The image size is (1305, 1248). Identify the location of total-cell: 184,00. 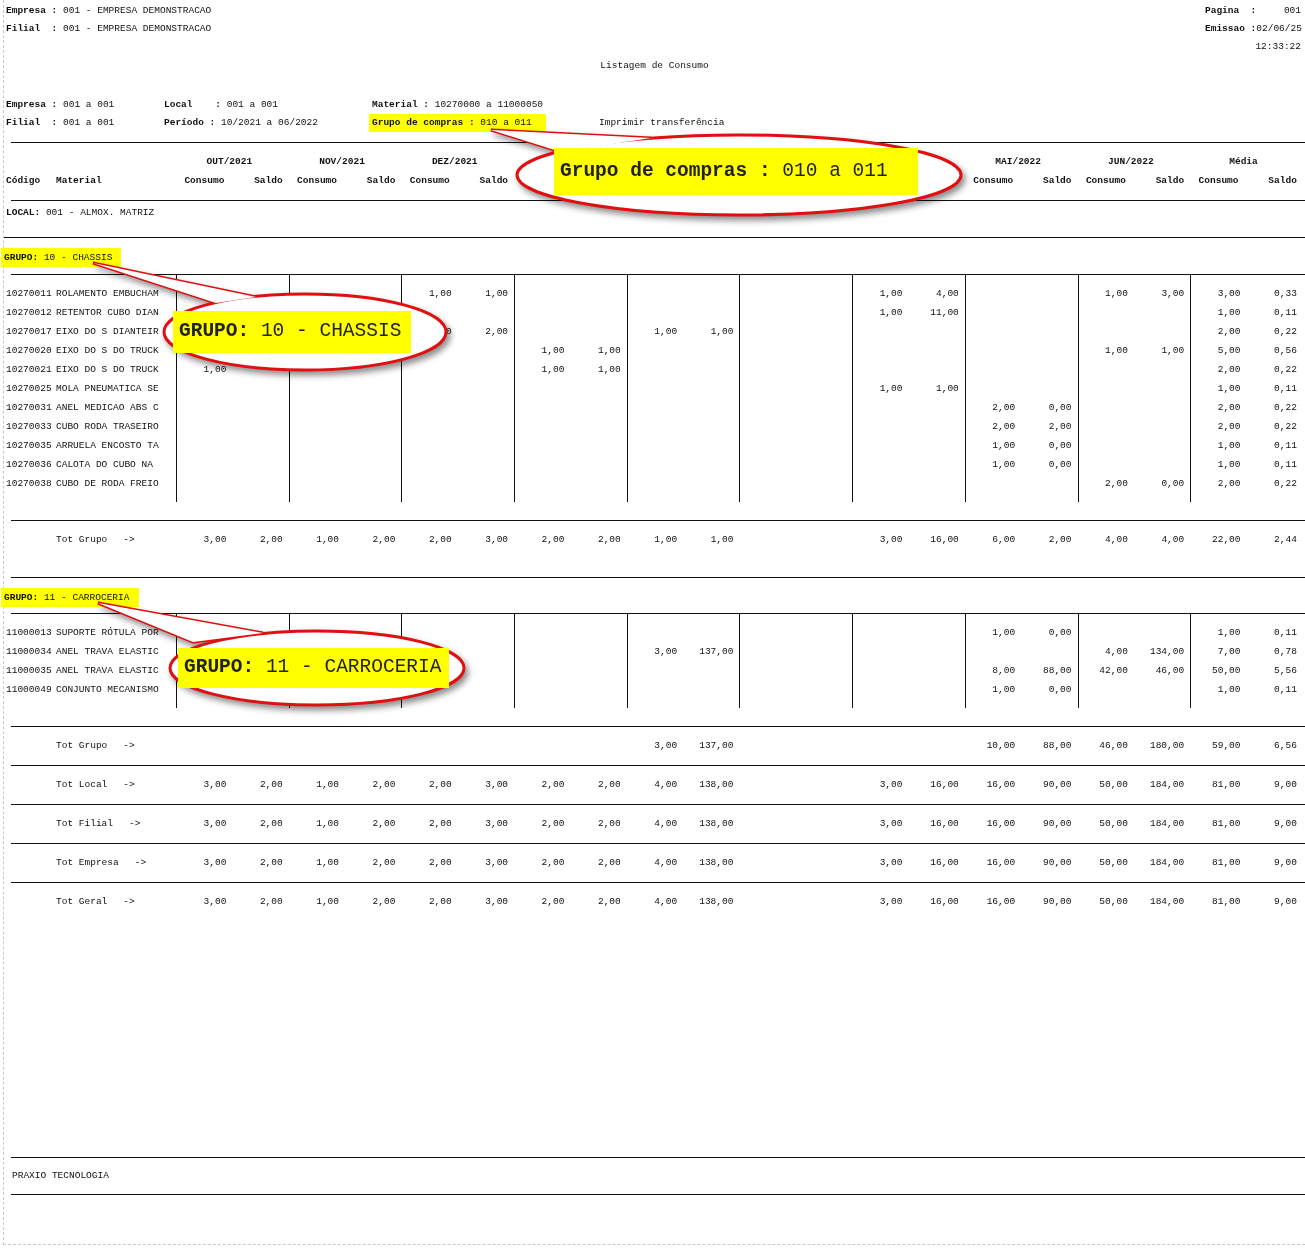
(1167, 823).